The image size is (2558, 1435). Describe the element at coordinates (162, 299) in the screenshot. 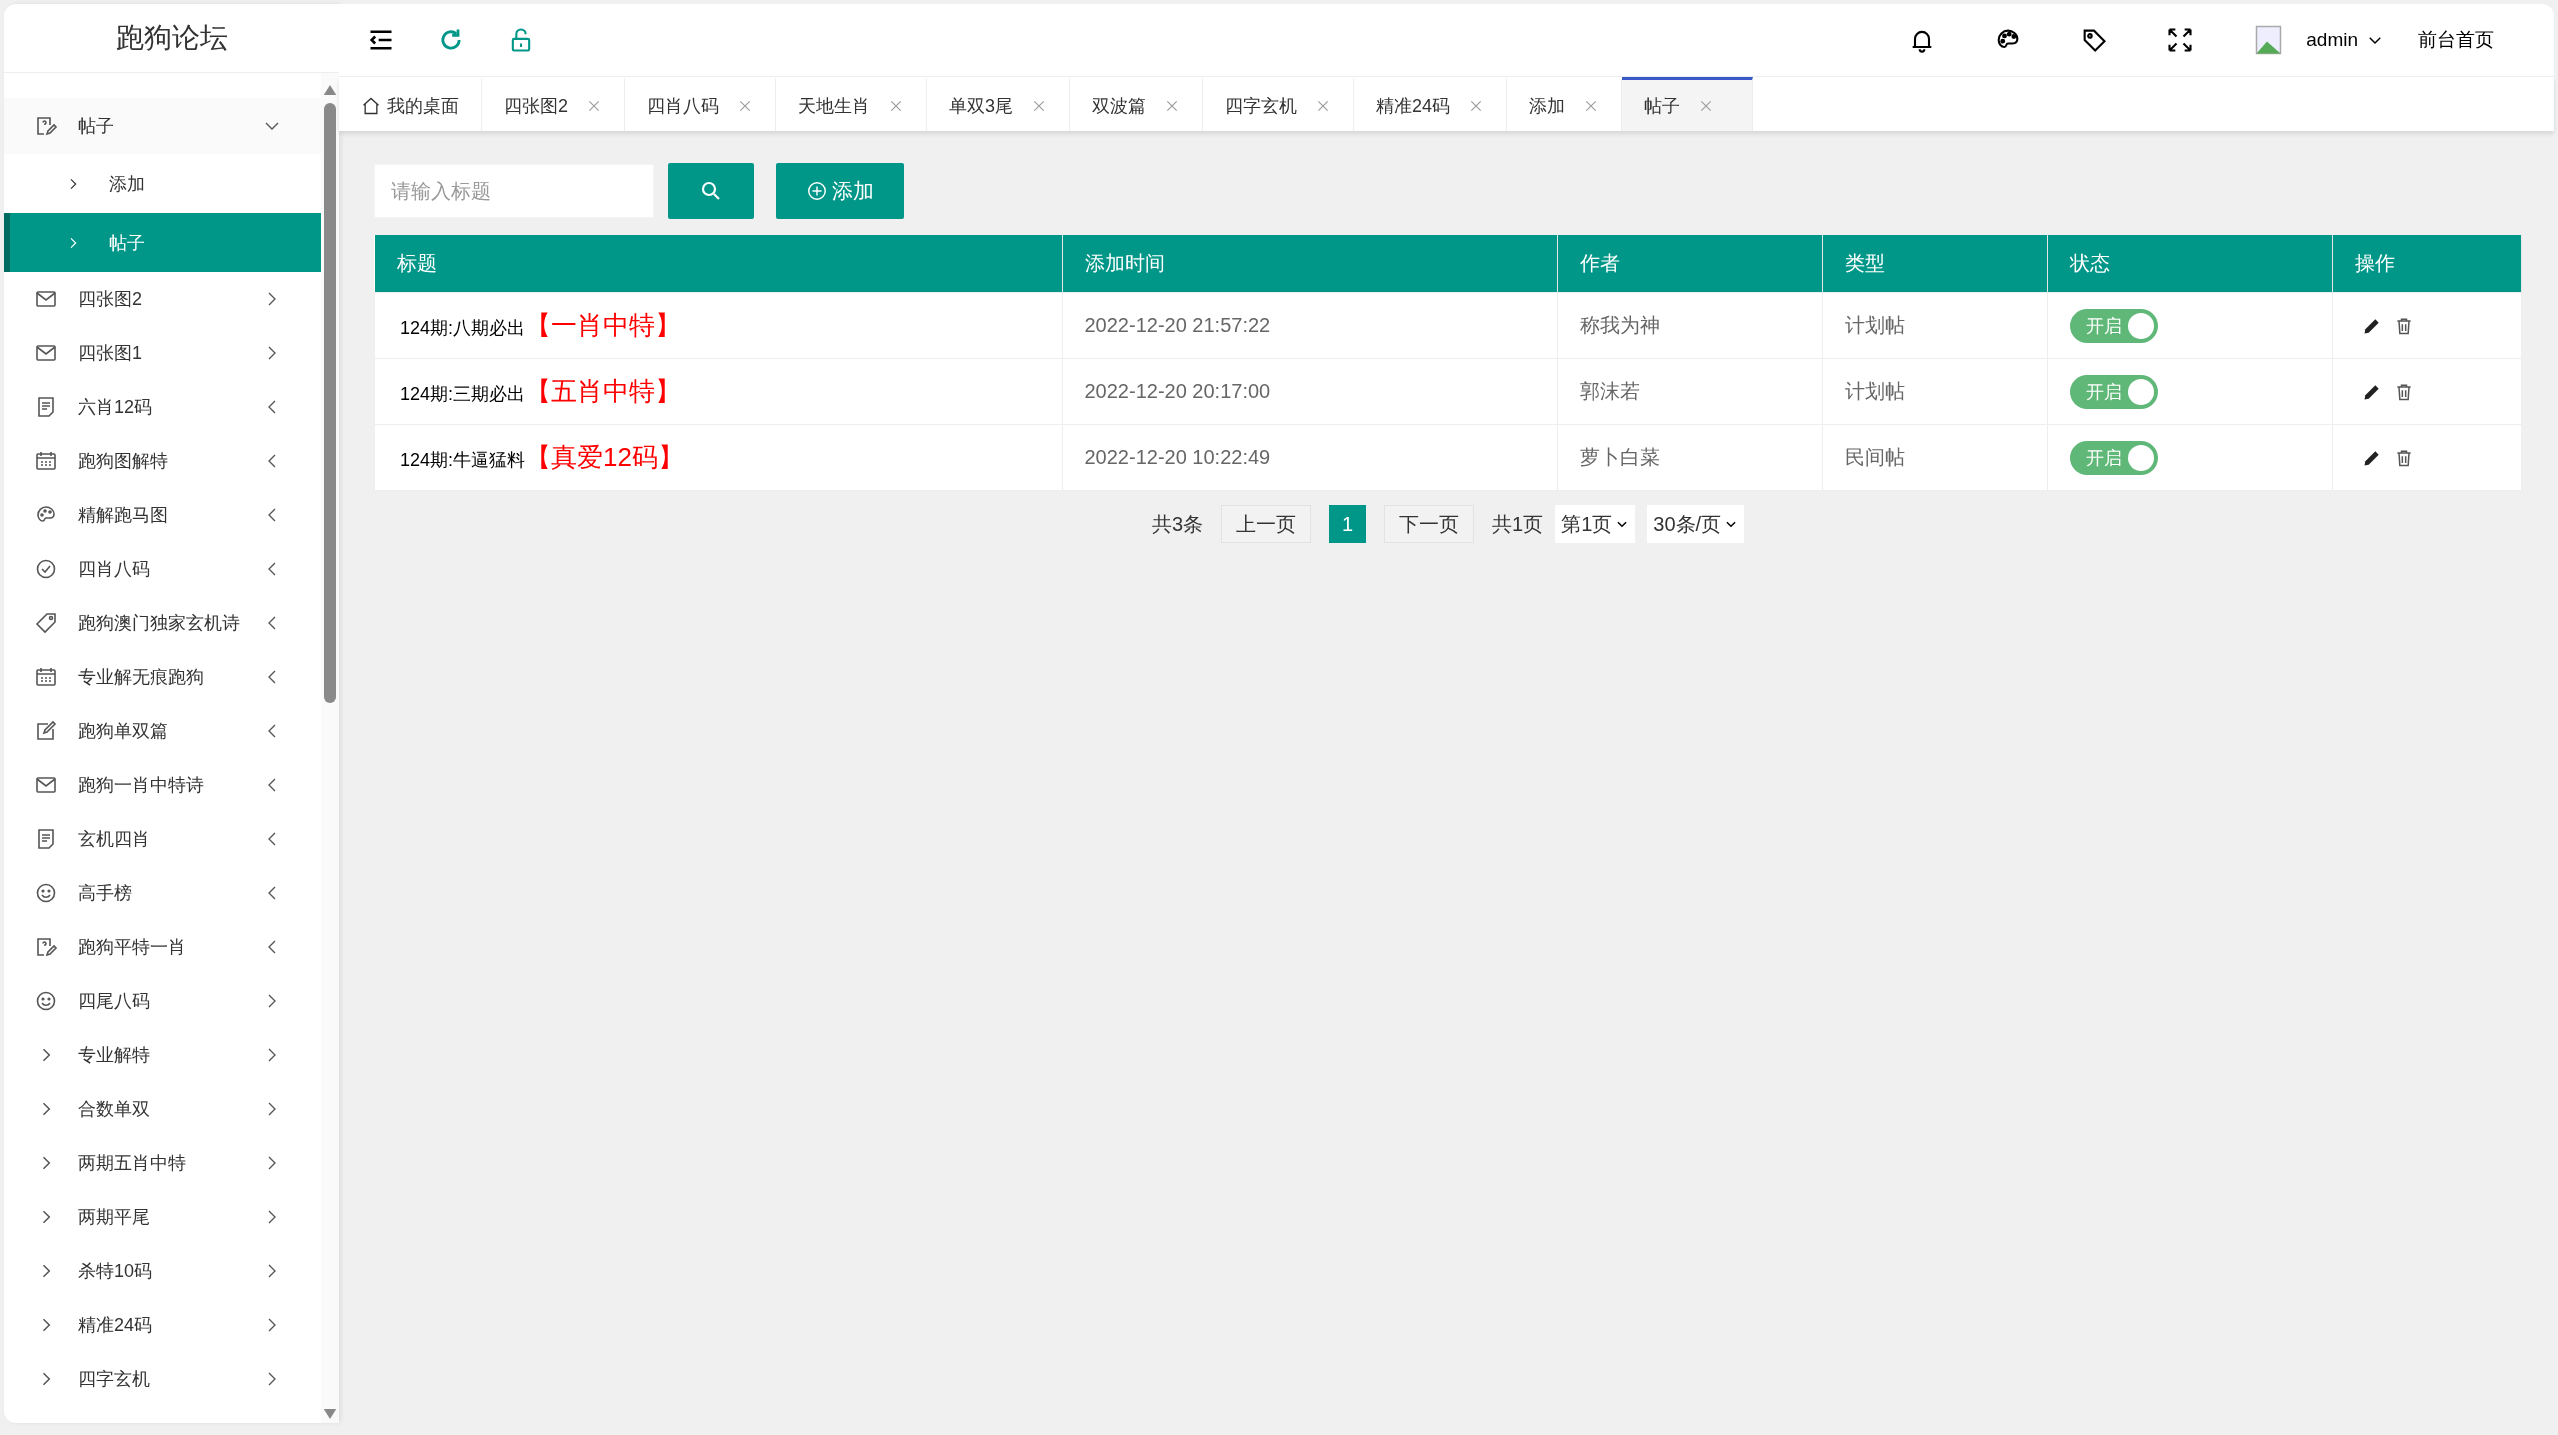

I see `sidebar-item: 四张图2` at that location.